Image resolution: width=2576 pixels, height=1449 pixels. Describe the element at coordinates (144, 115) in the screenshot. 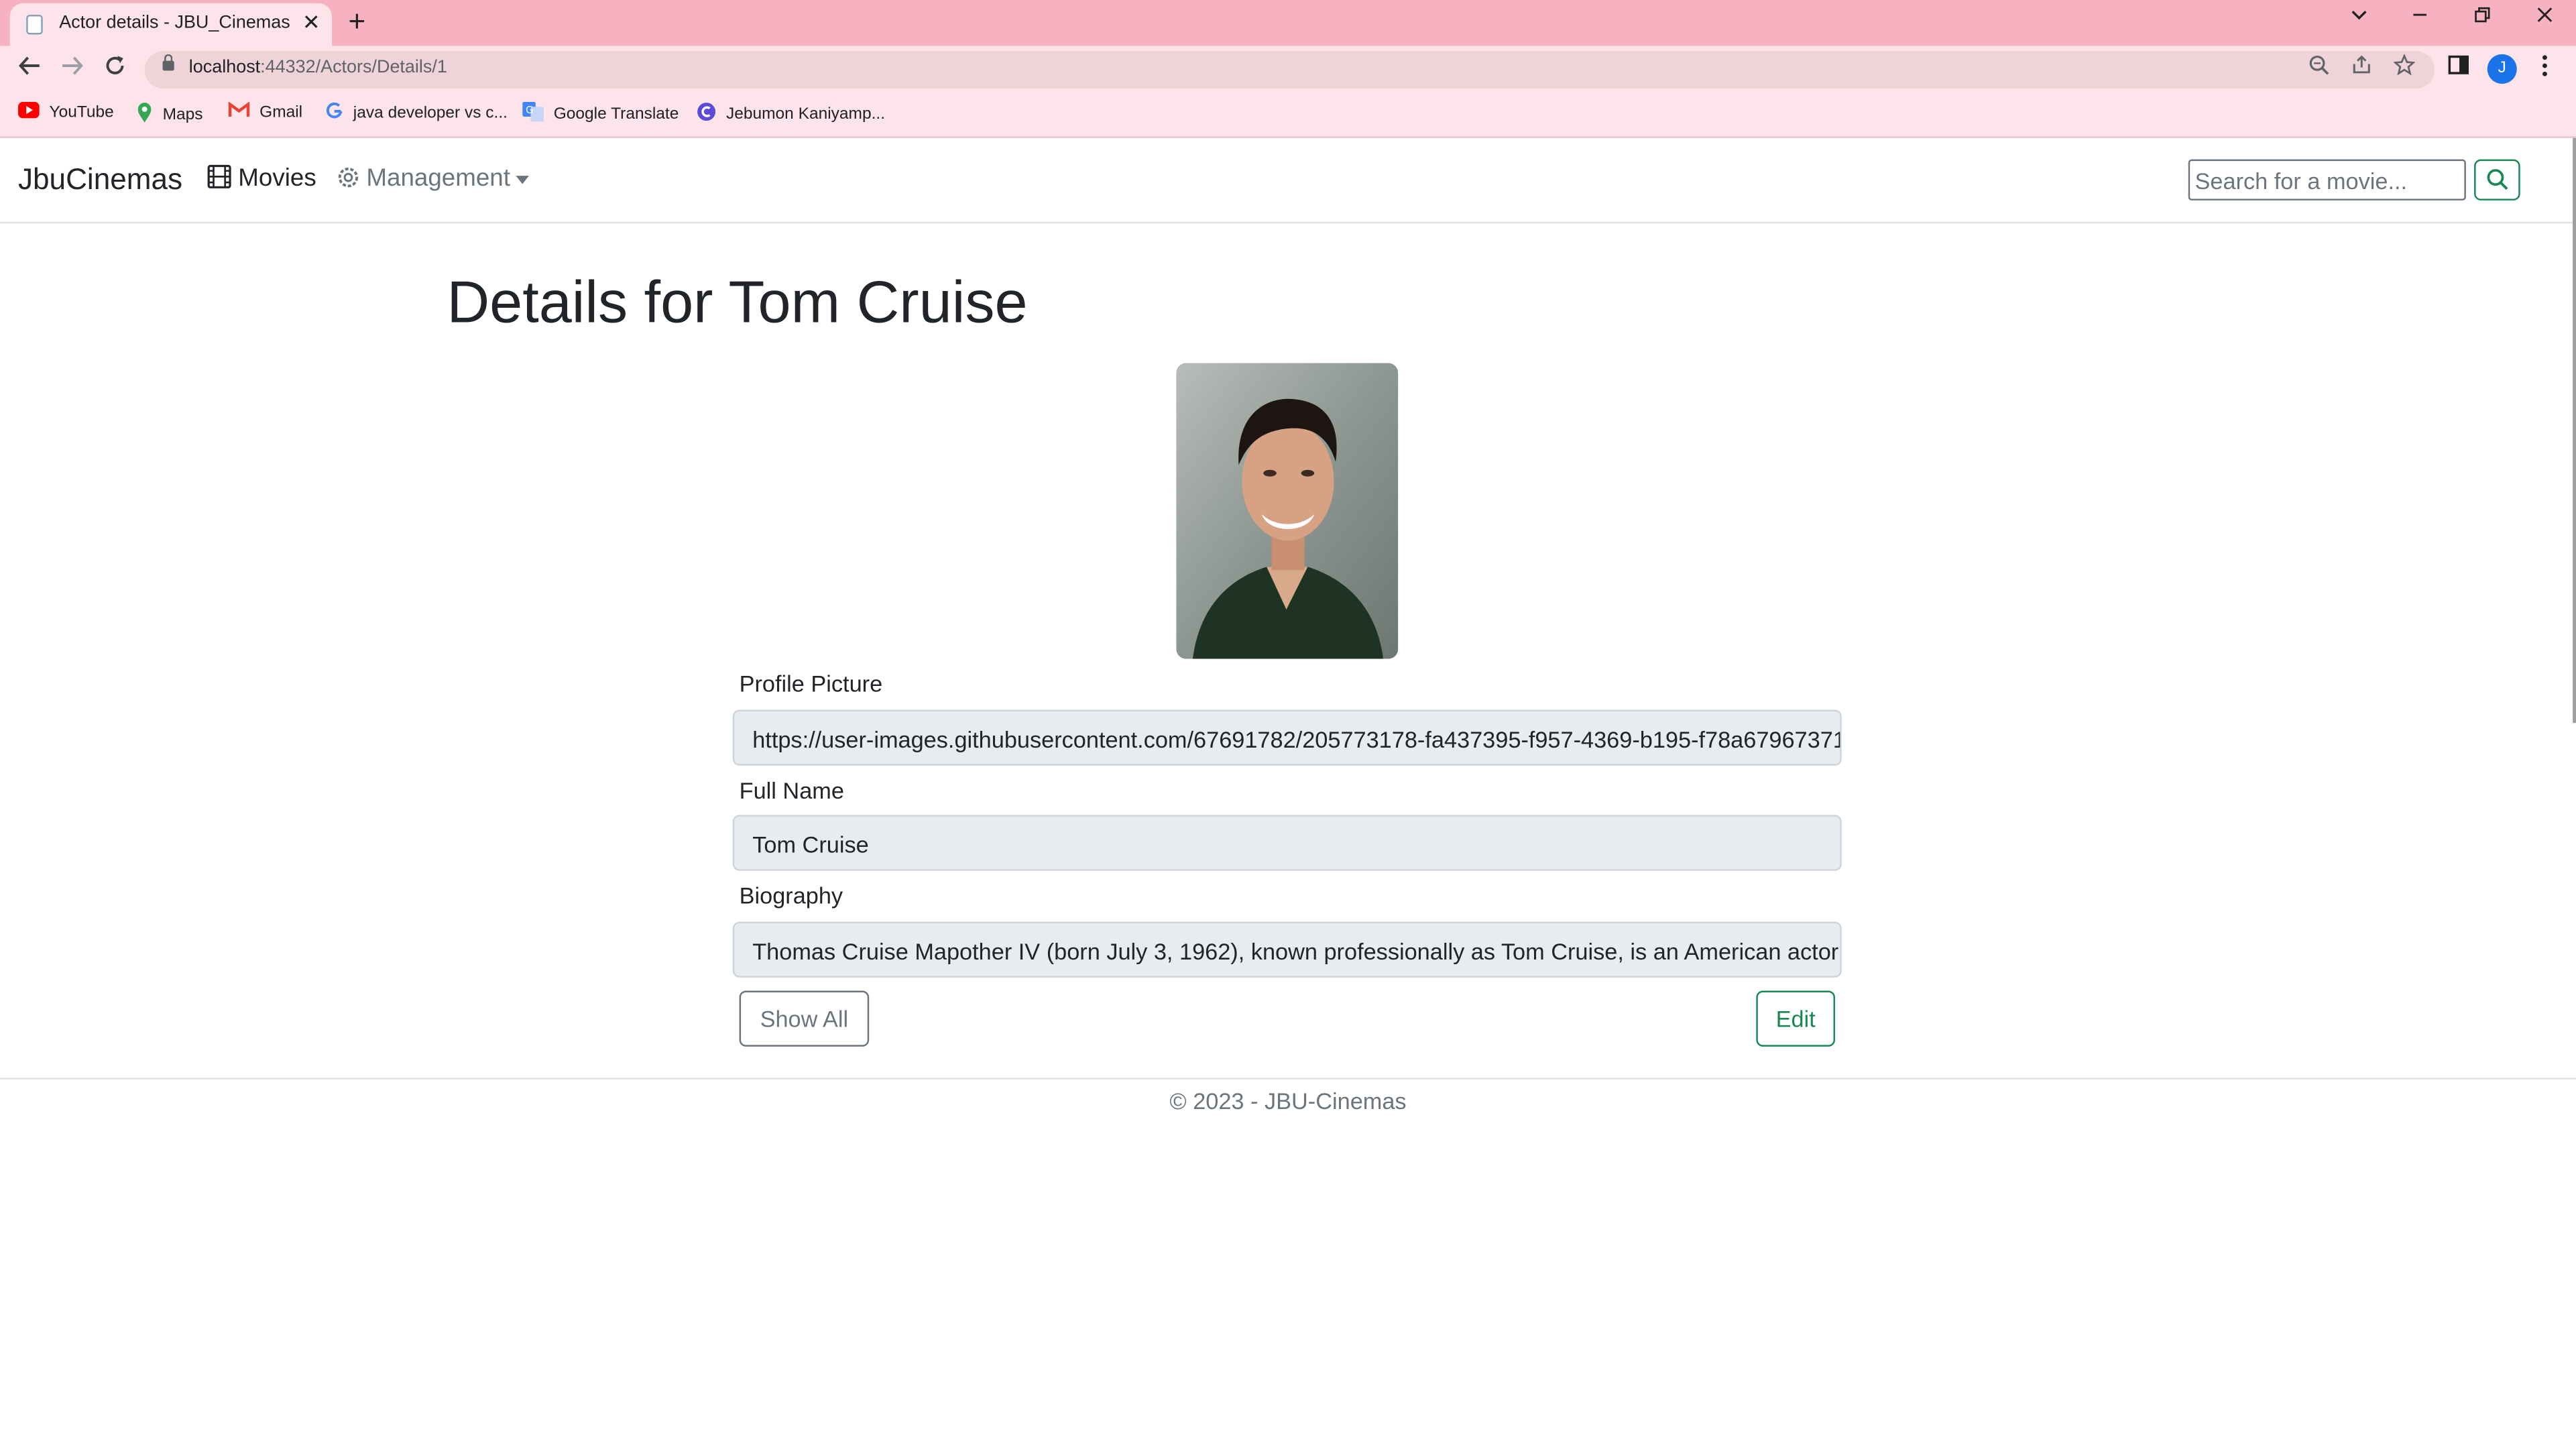

I see `maps-pin-icon` at that location.